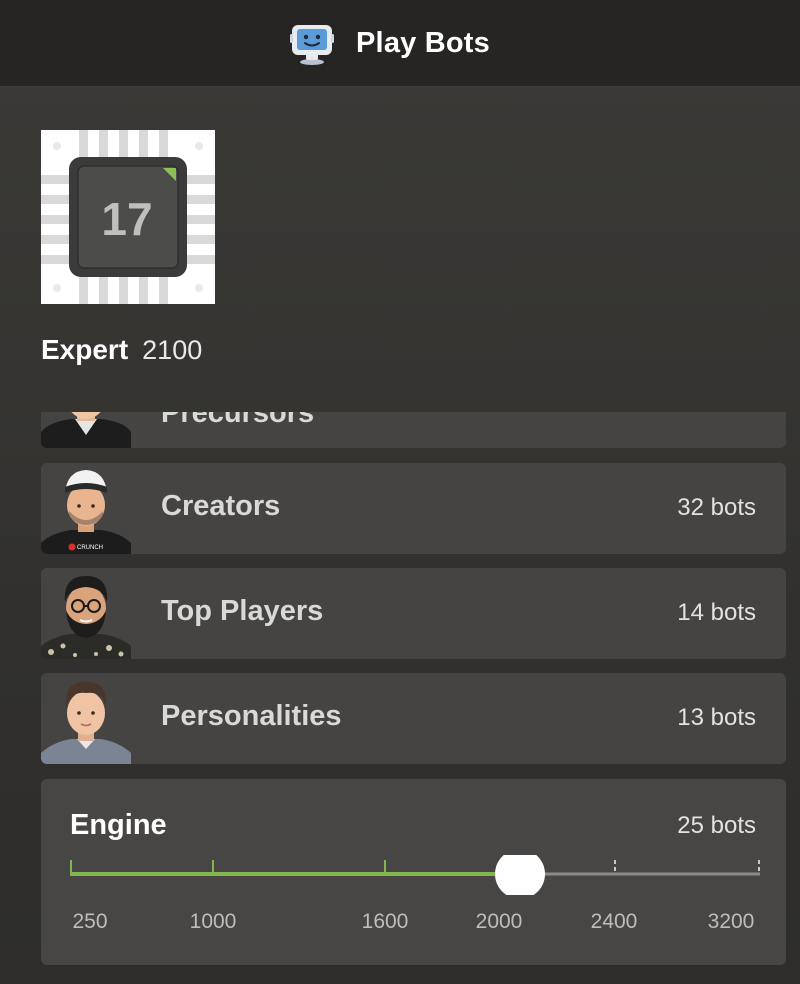 Image resolution: width=800 pixels, height=984 pixels. Describe the element at coordinates (413, 508) in the screenshot. I see `category-card-creators: CRUNCH Creators 32 bots` at that location.